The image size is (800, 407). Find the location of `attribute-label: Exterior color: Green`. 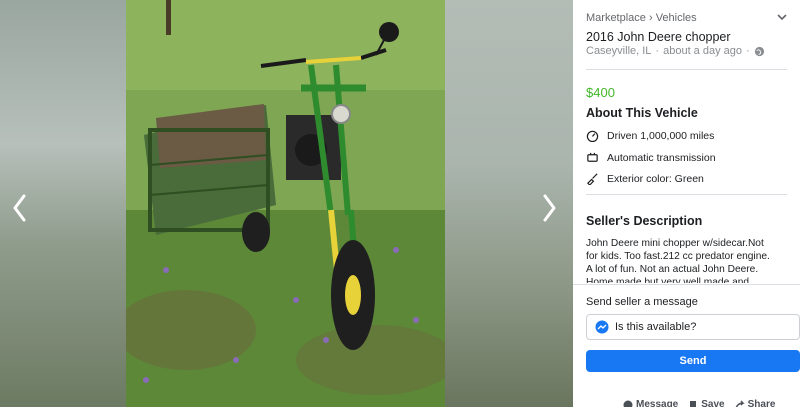

attribute-label: Exterior color: Green is located at coordinates (655, 178).